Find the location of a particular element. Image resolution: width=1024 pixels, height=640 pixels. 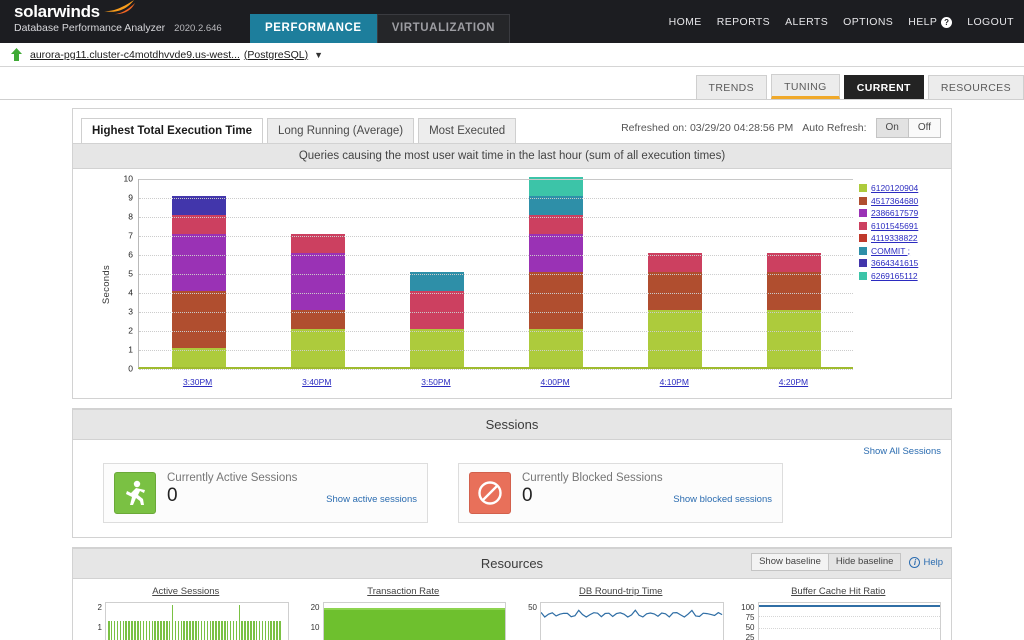

resource-chart-cell: Buffer Cache Hit Ratio 100 75 50 25 is located at coordinates (839, 613).